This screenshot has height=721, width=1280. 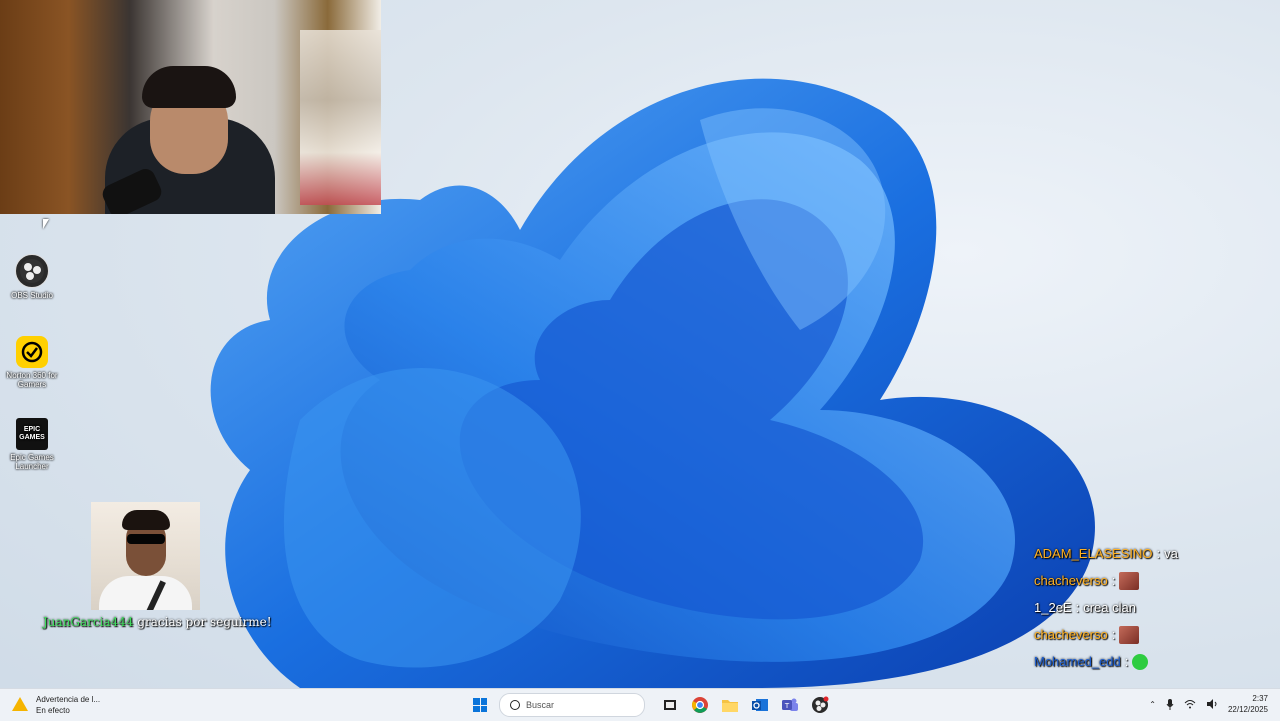 I want to click on obs-taskbar-button, so click(x=820, y=705).